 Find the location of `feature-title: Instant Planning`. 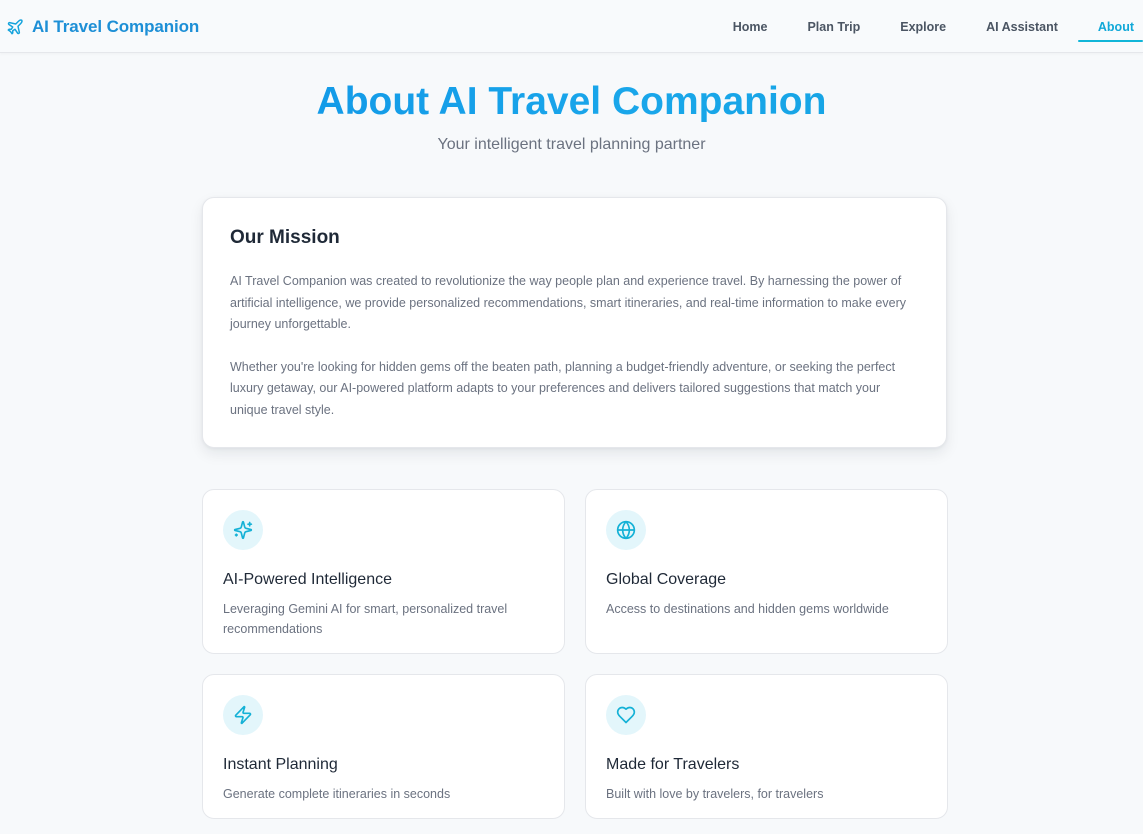

feature-title: Instant Planning is located at coordinates (280, 764).